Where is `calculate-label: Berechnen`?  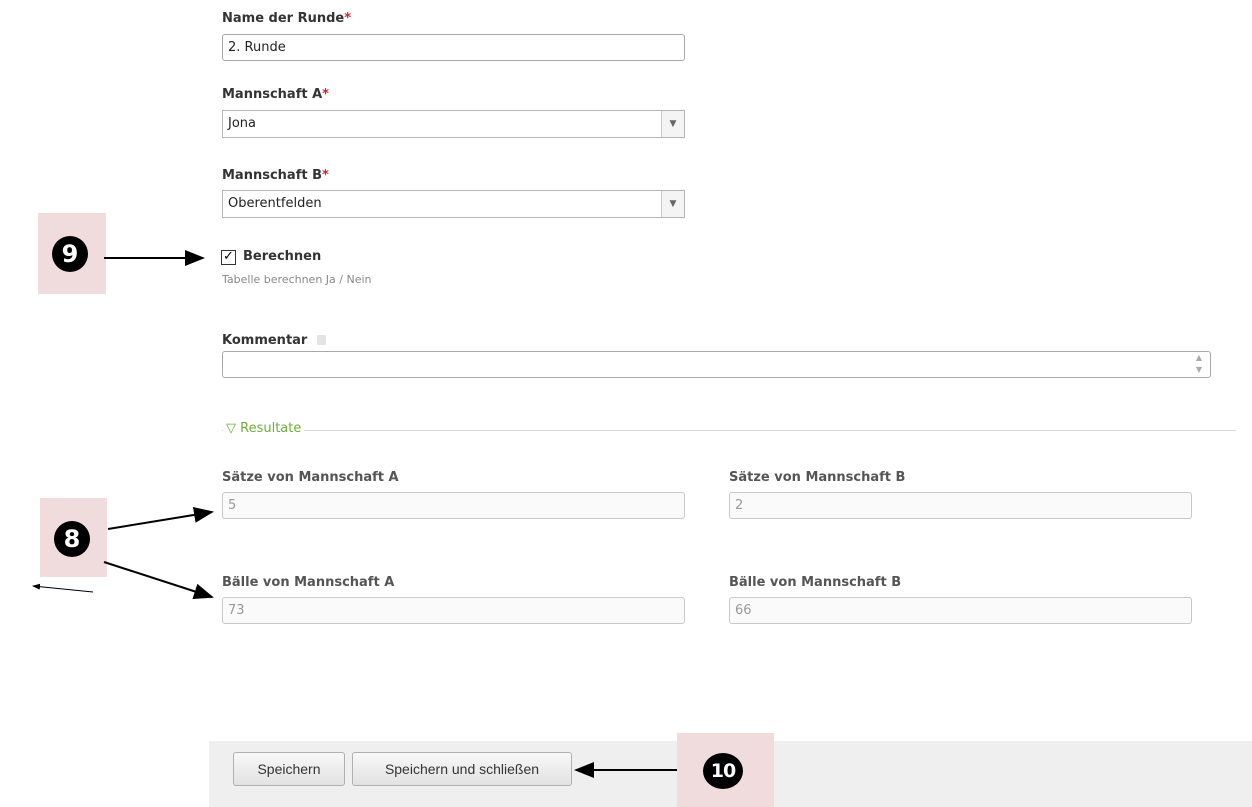 calculate-label: Berechnen is located at coordinates (282, 256).